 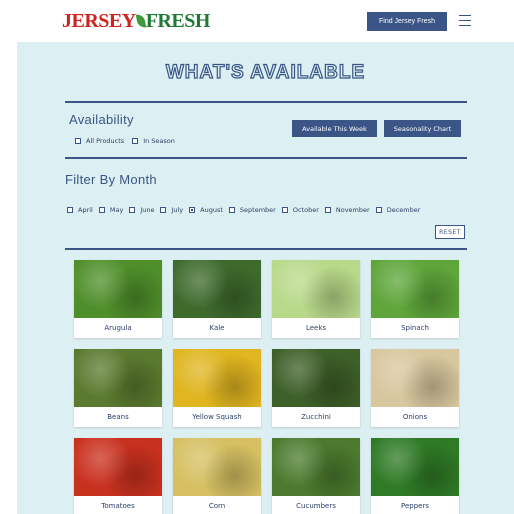 I want to click on product-card: Spinach, so click(x=415, y=299).